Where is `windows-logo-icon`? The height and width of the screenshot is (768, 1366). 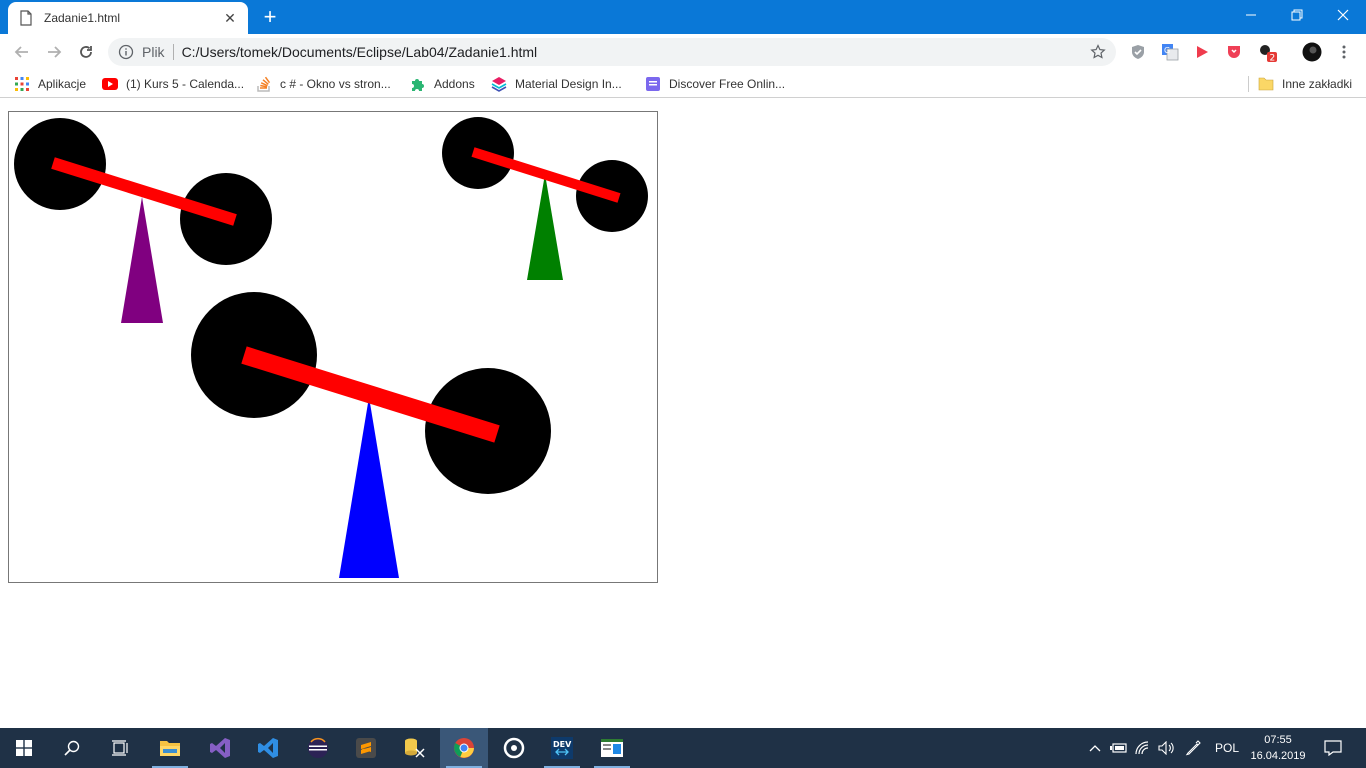 windows-logo-icon is located at coordinates (24, 748).